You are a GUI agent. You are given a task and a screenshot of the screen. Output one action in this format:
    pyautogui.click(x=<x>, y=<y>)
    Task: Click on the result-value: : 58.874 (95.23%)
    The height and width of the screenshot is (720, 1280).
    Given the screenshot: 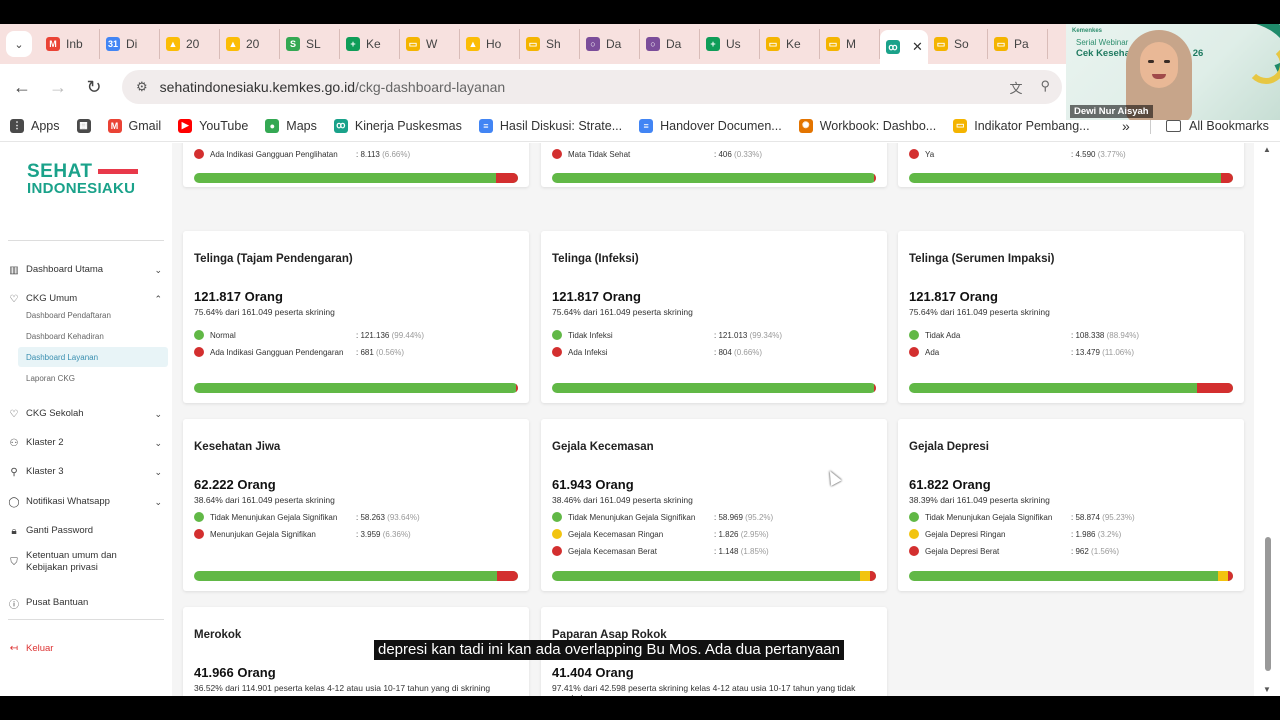 What is the action you would take?
    pyautogui.click(x=1103, y=517)
    